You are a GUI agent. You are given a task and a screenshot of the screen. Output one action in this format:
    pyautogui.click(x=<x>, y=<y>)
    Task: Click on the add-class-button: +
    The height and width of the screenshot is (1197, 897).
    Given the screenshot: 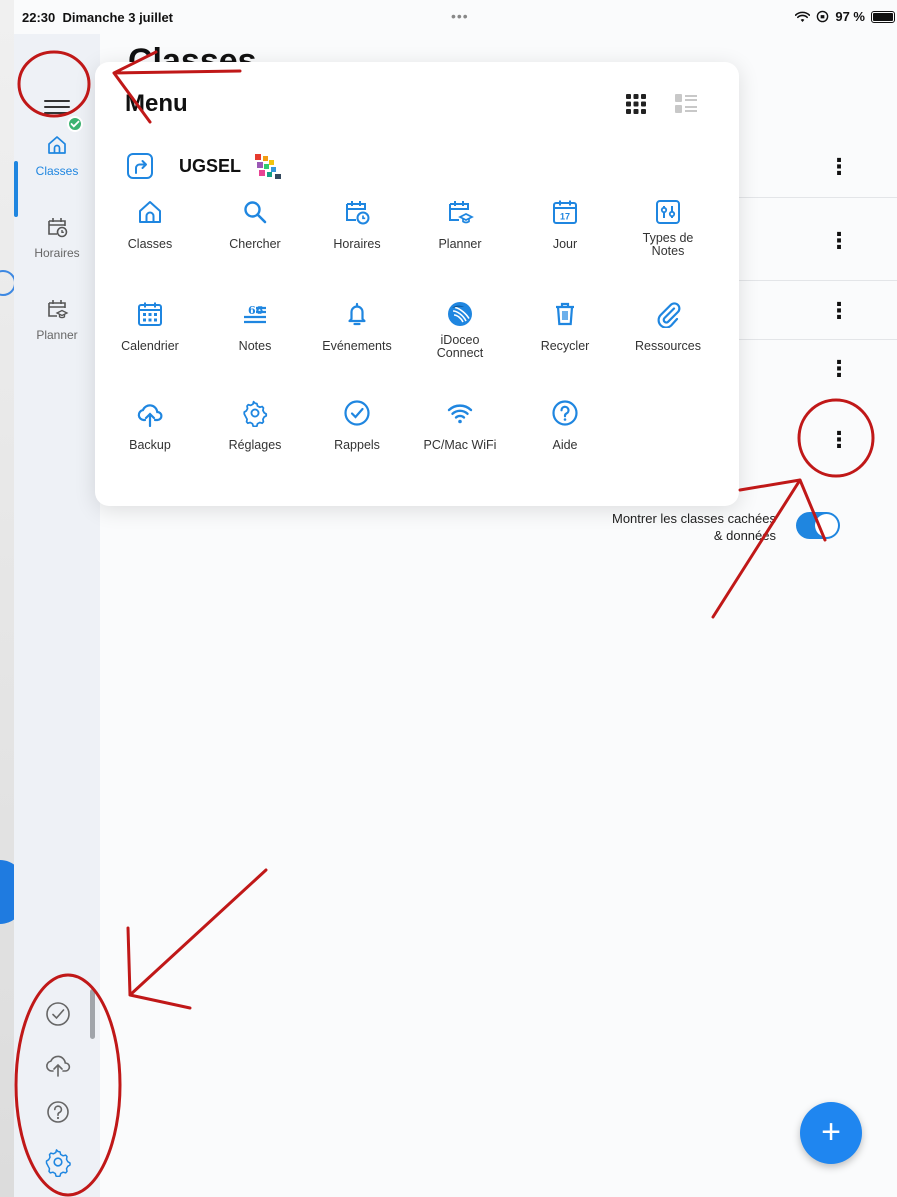 What is the action you would take?
    pyautogui.click(x=831, y=1133)
    